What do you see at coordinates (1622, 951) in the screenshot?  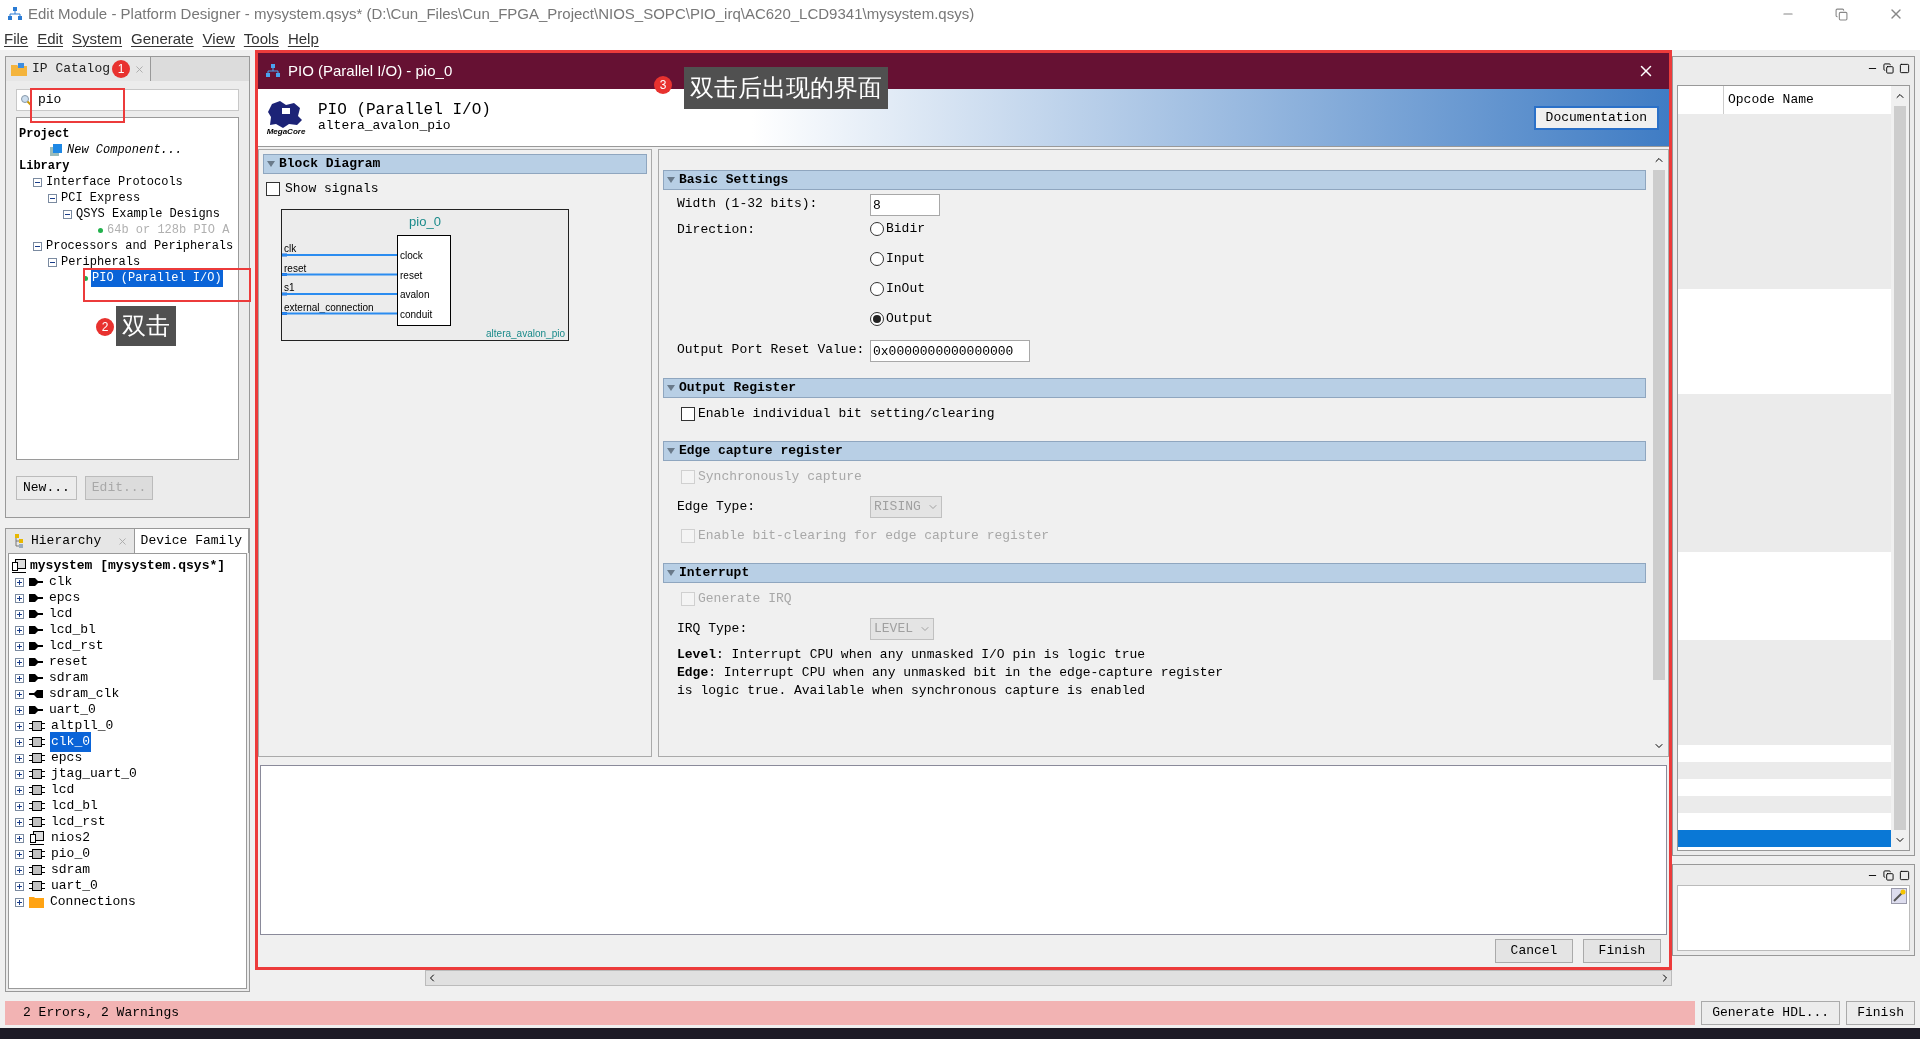 I see `dialog-button: Finish` at bounding box center [1622, 951].